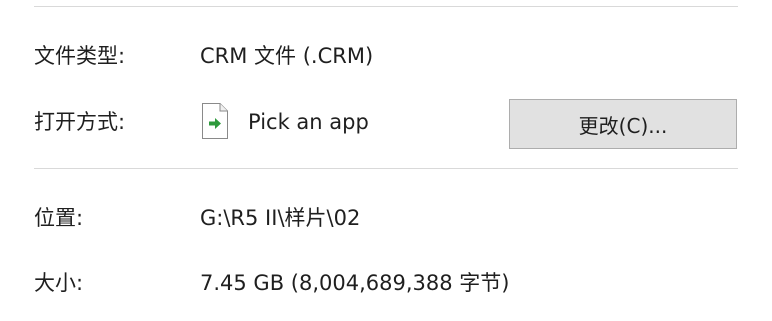 The height and width of the screenshot is (321, 772). What do you see at coordinates (287, 56) in the screenshot?
I see `file-type-value: CRM 文件 (.CRM)` at bounding box center [287, 56].